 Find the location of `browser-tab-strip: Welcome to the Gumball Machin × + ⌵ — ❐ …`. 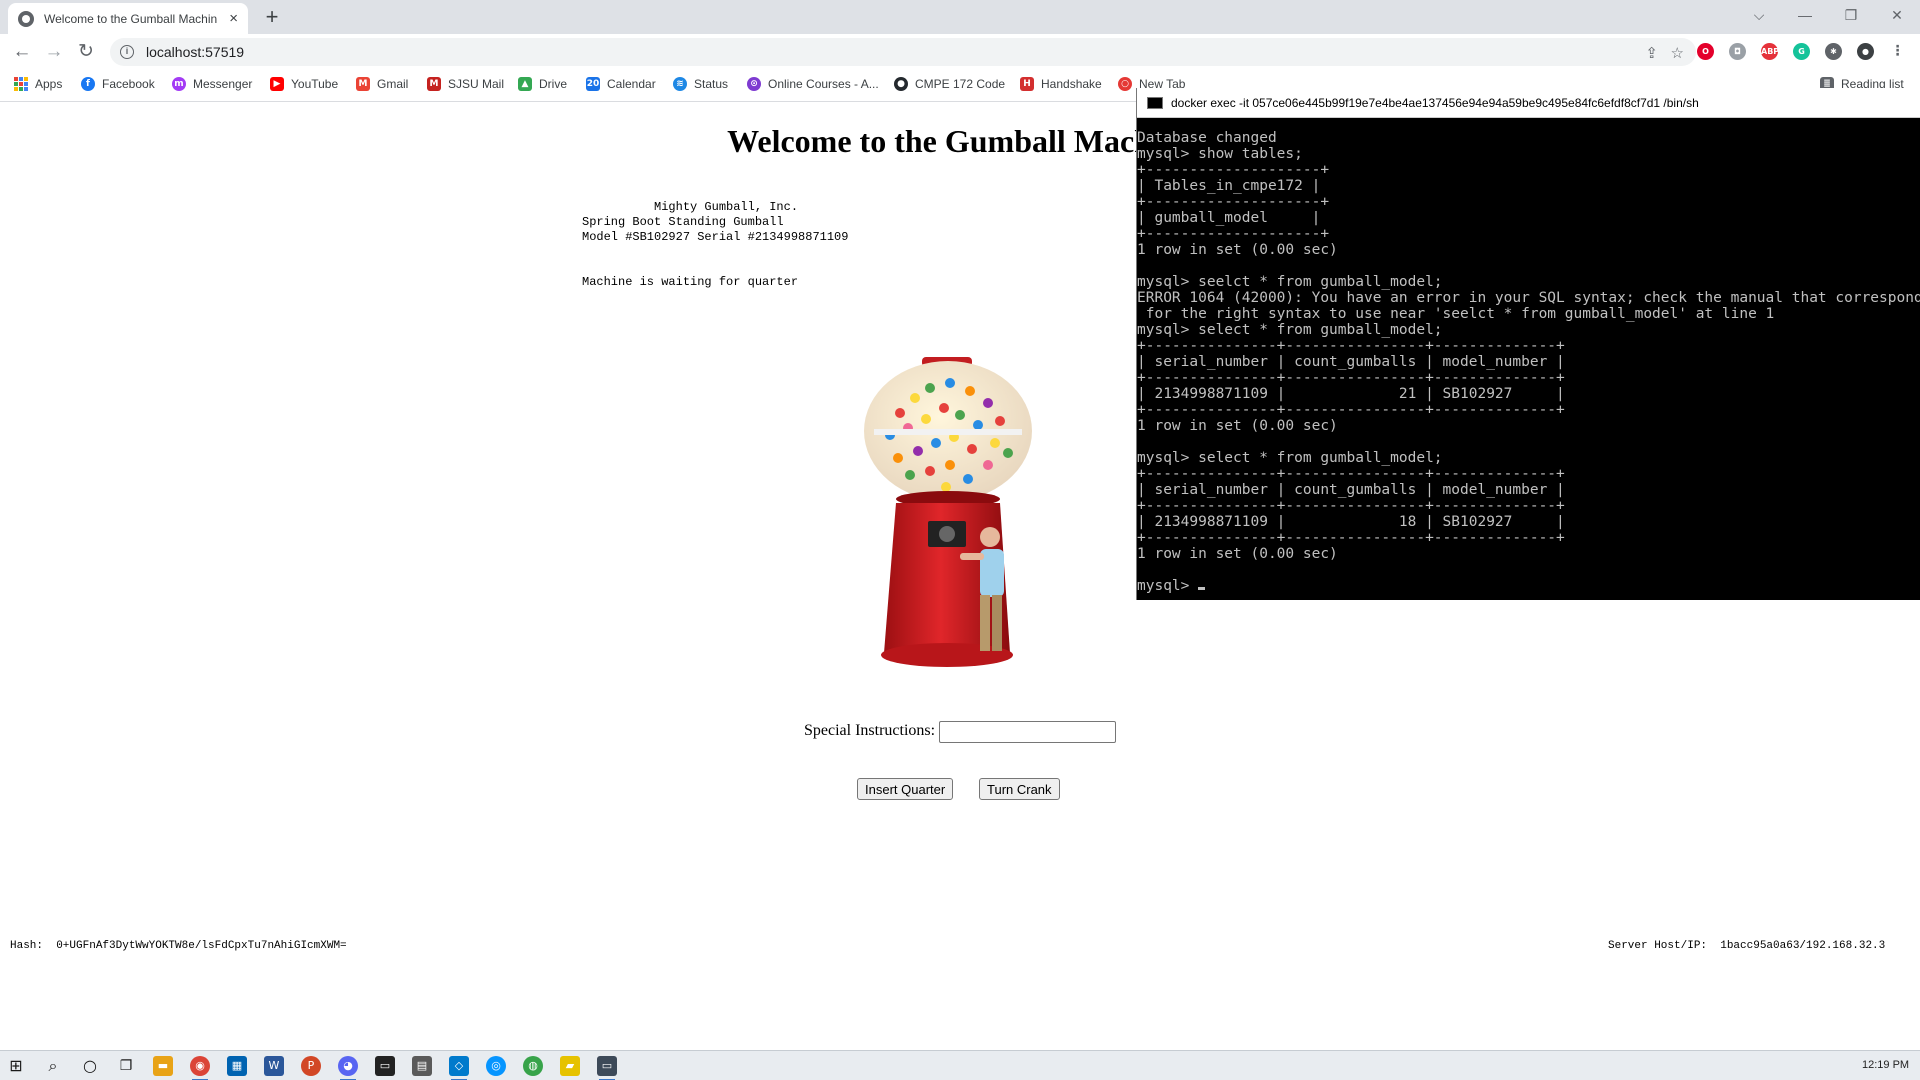

browser-tab-strip: Welcome to the Gumball Machin × + ⌵ — ❐ … is located at coordinates (960, 17).